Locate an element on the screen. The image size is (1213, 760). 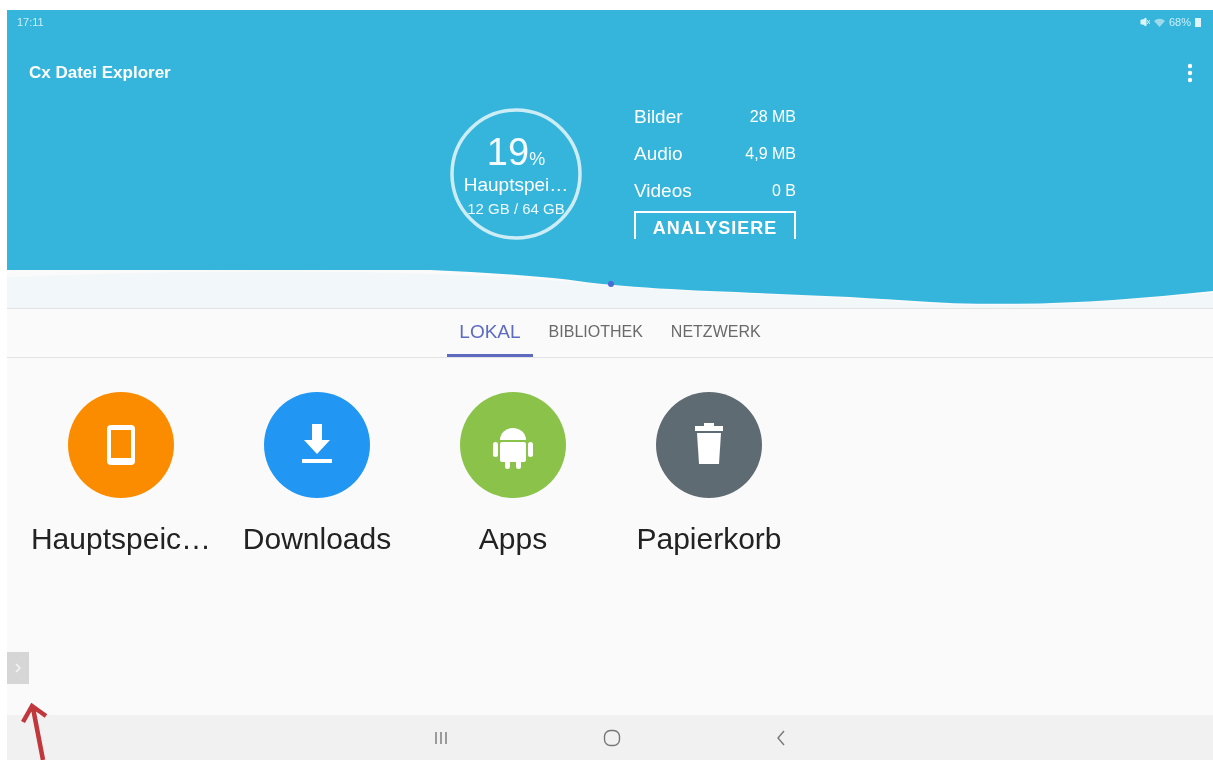
location-label: Papierkorb is located at coordinates (709, 539).